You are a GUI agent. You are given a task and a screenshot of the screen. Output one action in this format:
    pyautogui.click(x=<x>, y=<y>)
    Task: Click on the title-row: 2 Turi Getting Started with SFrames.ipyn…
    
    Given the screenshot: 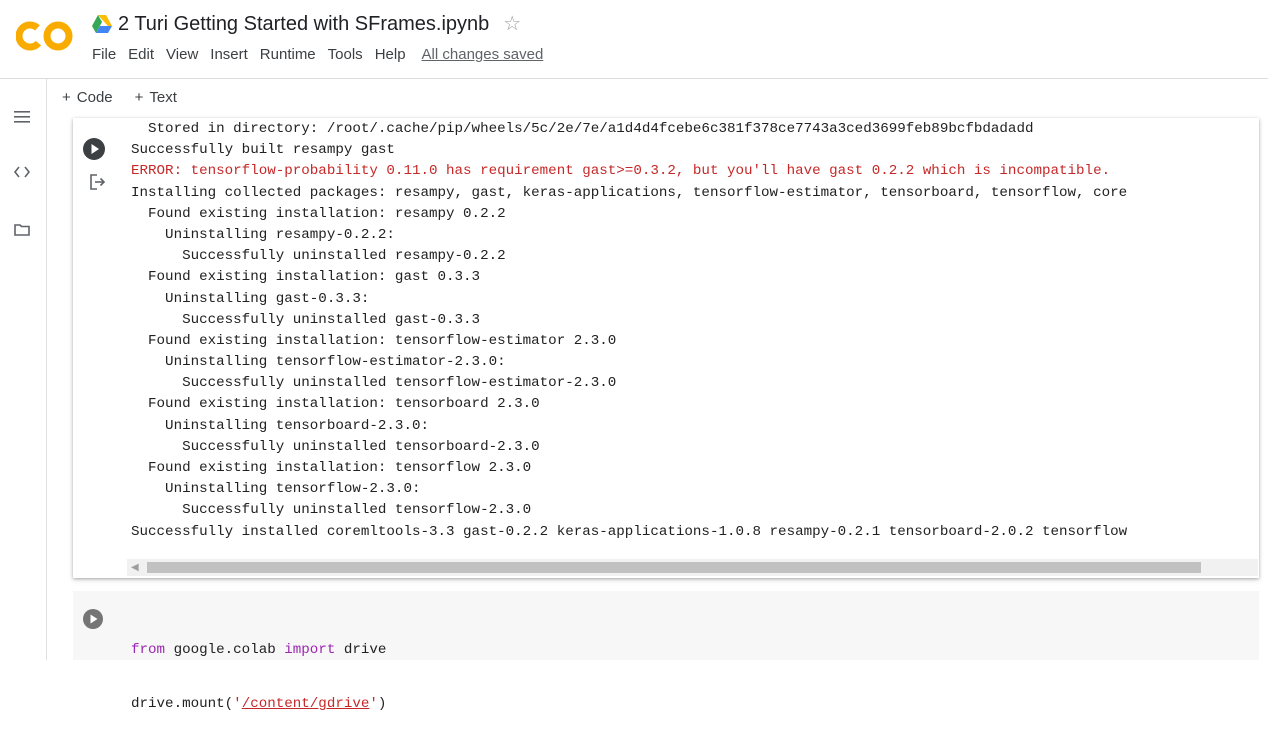 What is the action you would take?
    pyautogui.click(x=306, y=24)
    